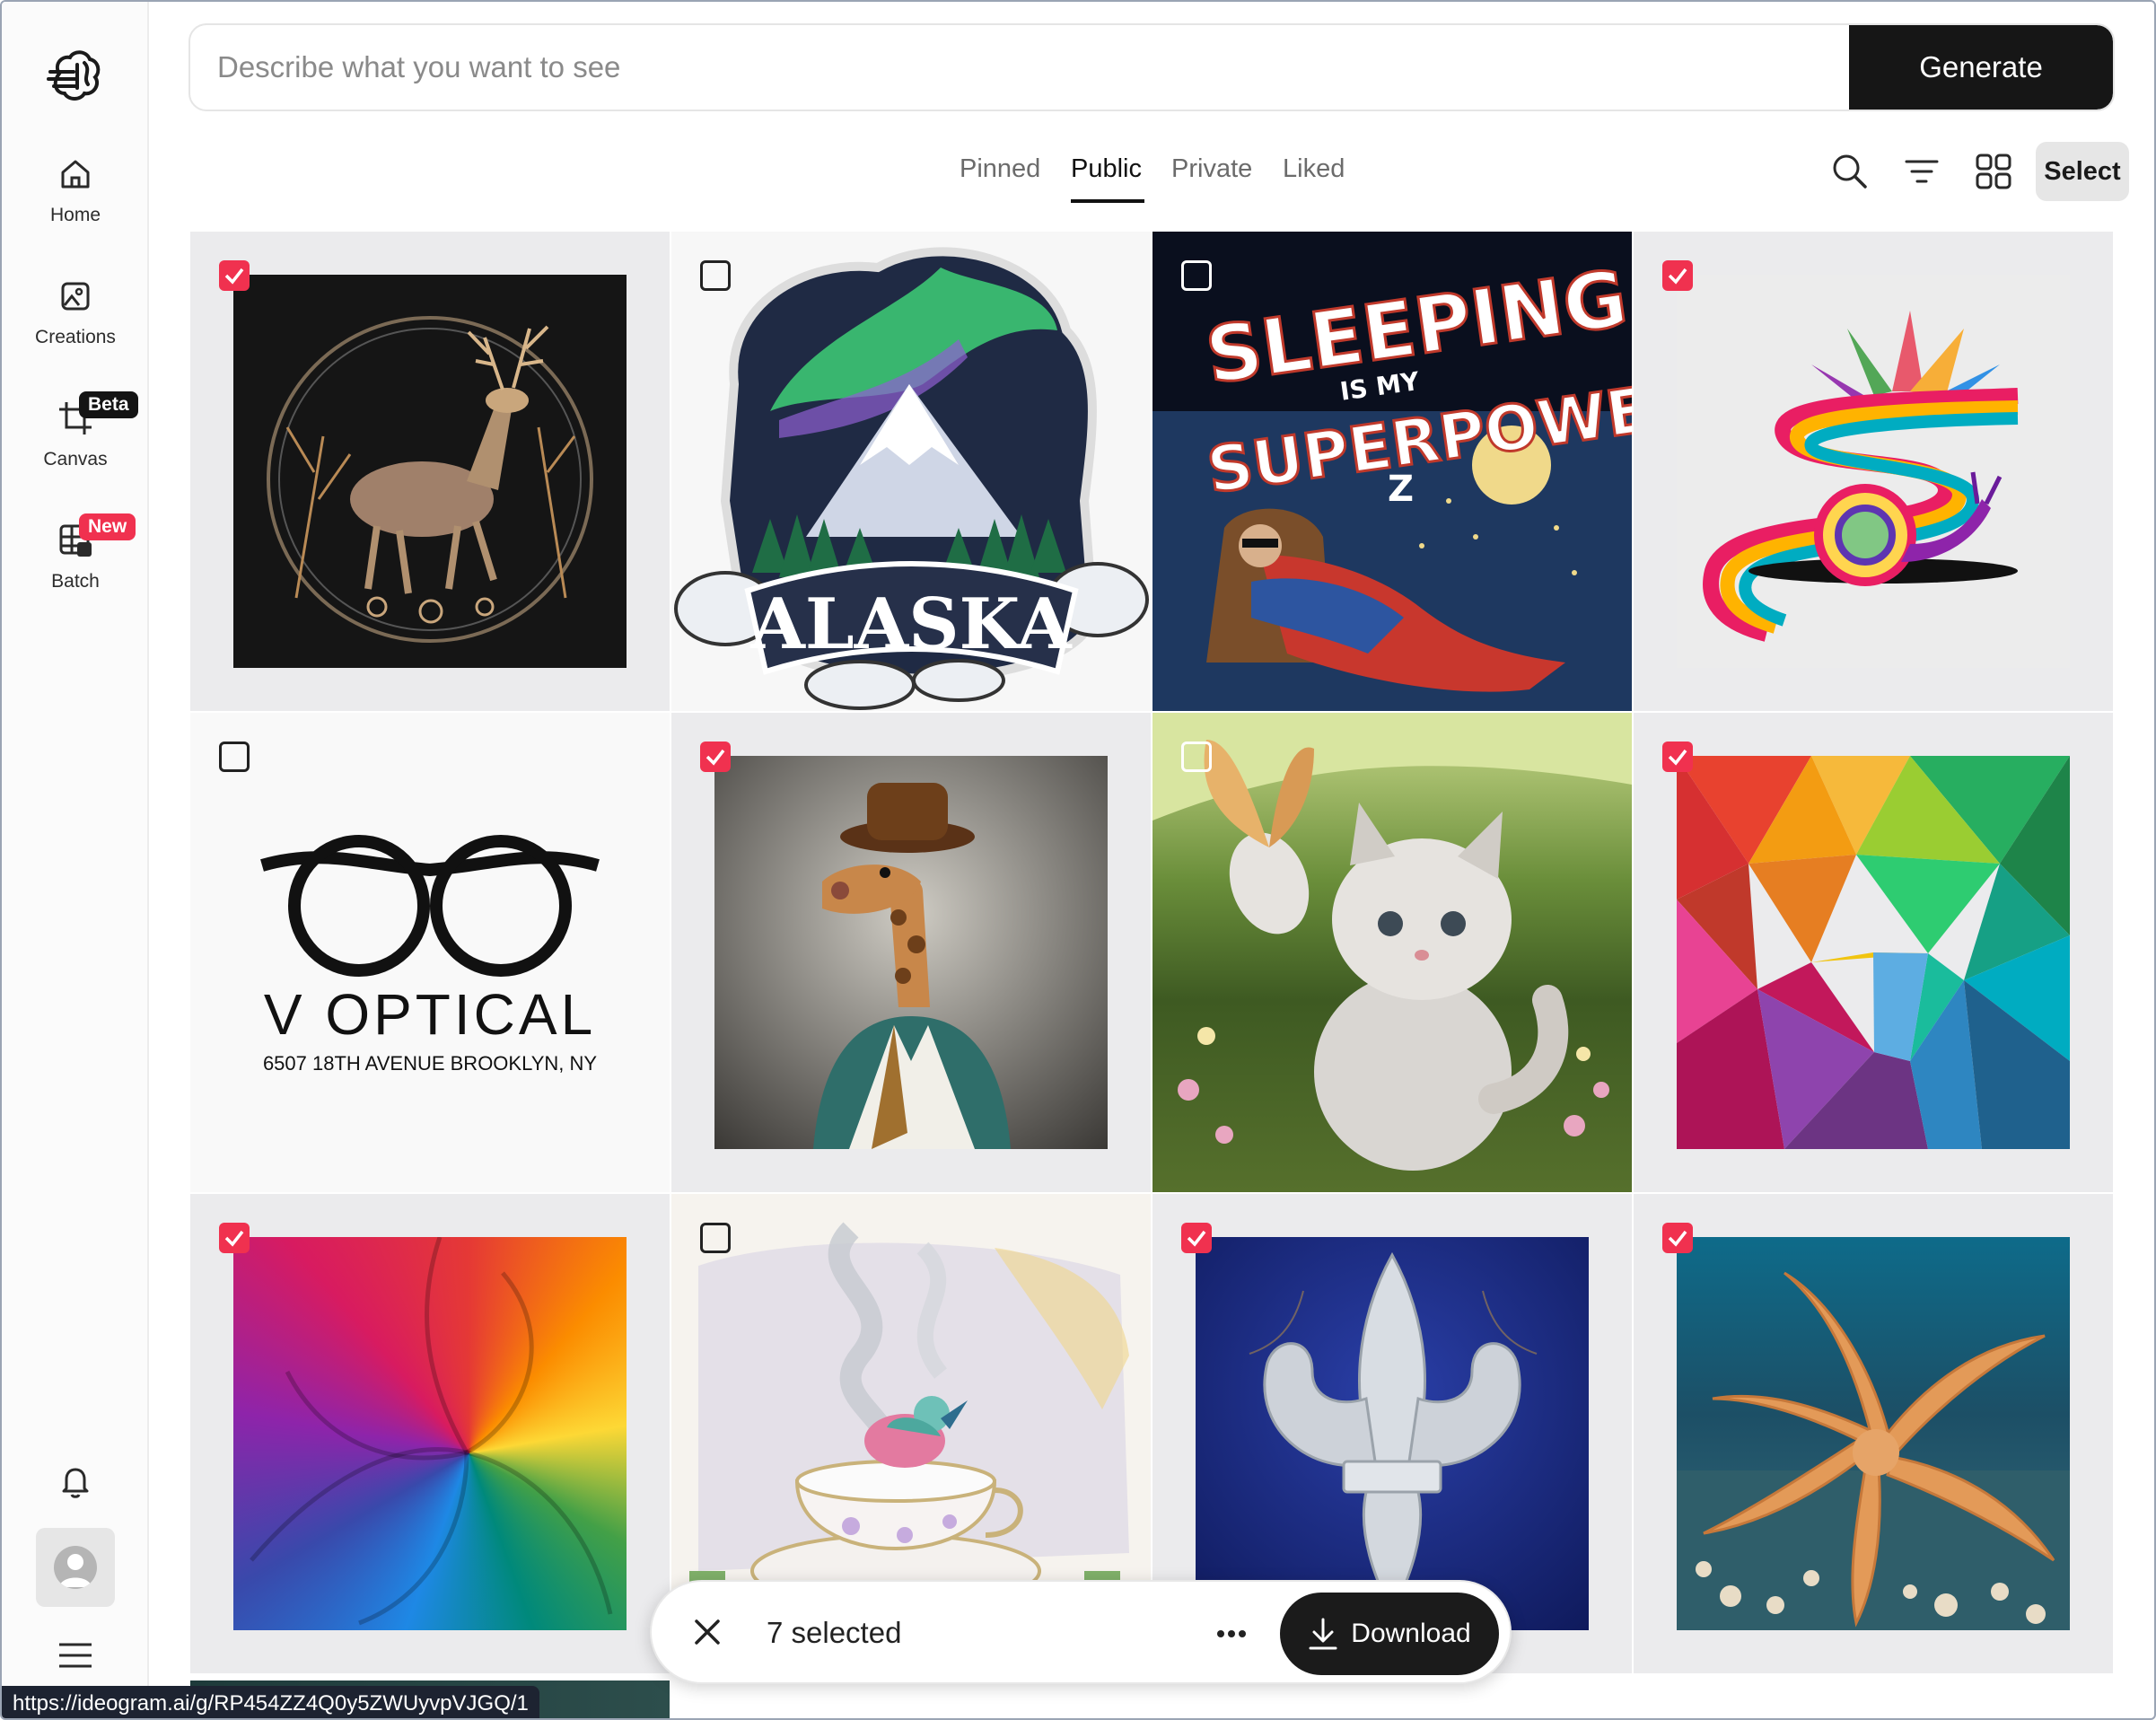 The height and width of the screenshot is (1720, 2156). I want to click on tab-public: Public, so click(1106, 169).